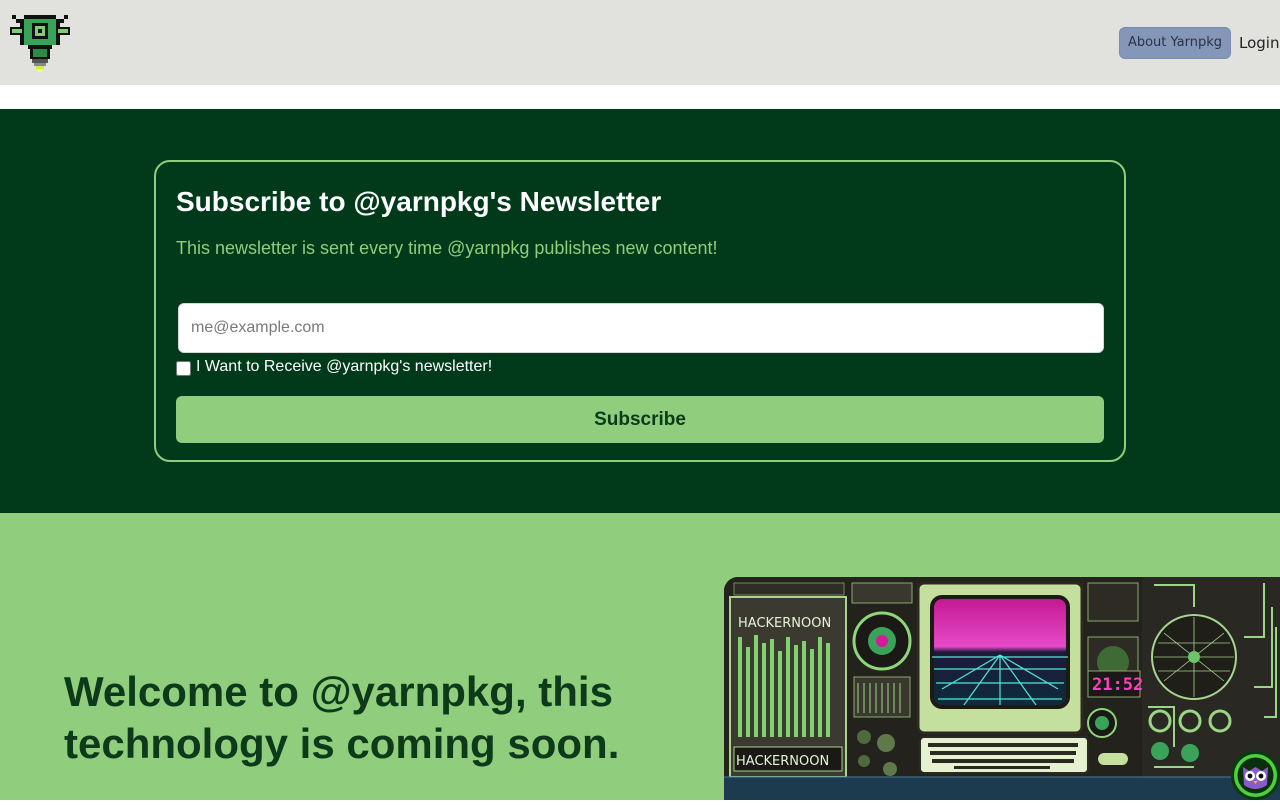 The image size is (1280, 805). Describe the element at coordinates (782, 761) in the screenshot. I see `art-brand-bottom: HACKERNOON` at that location.